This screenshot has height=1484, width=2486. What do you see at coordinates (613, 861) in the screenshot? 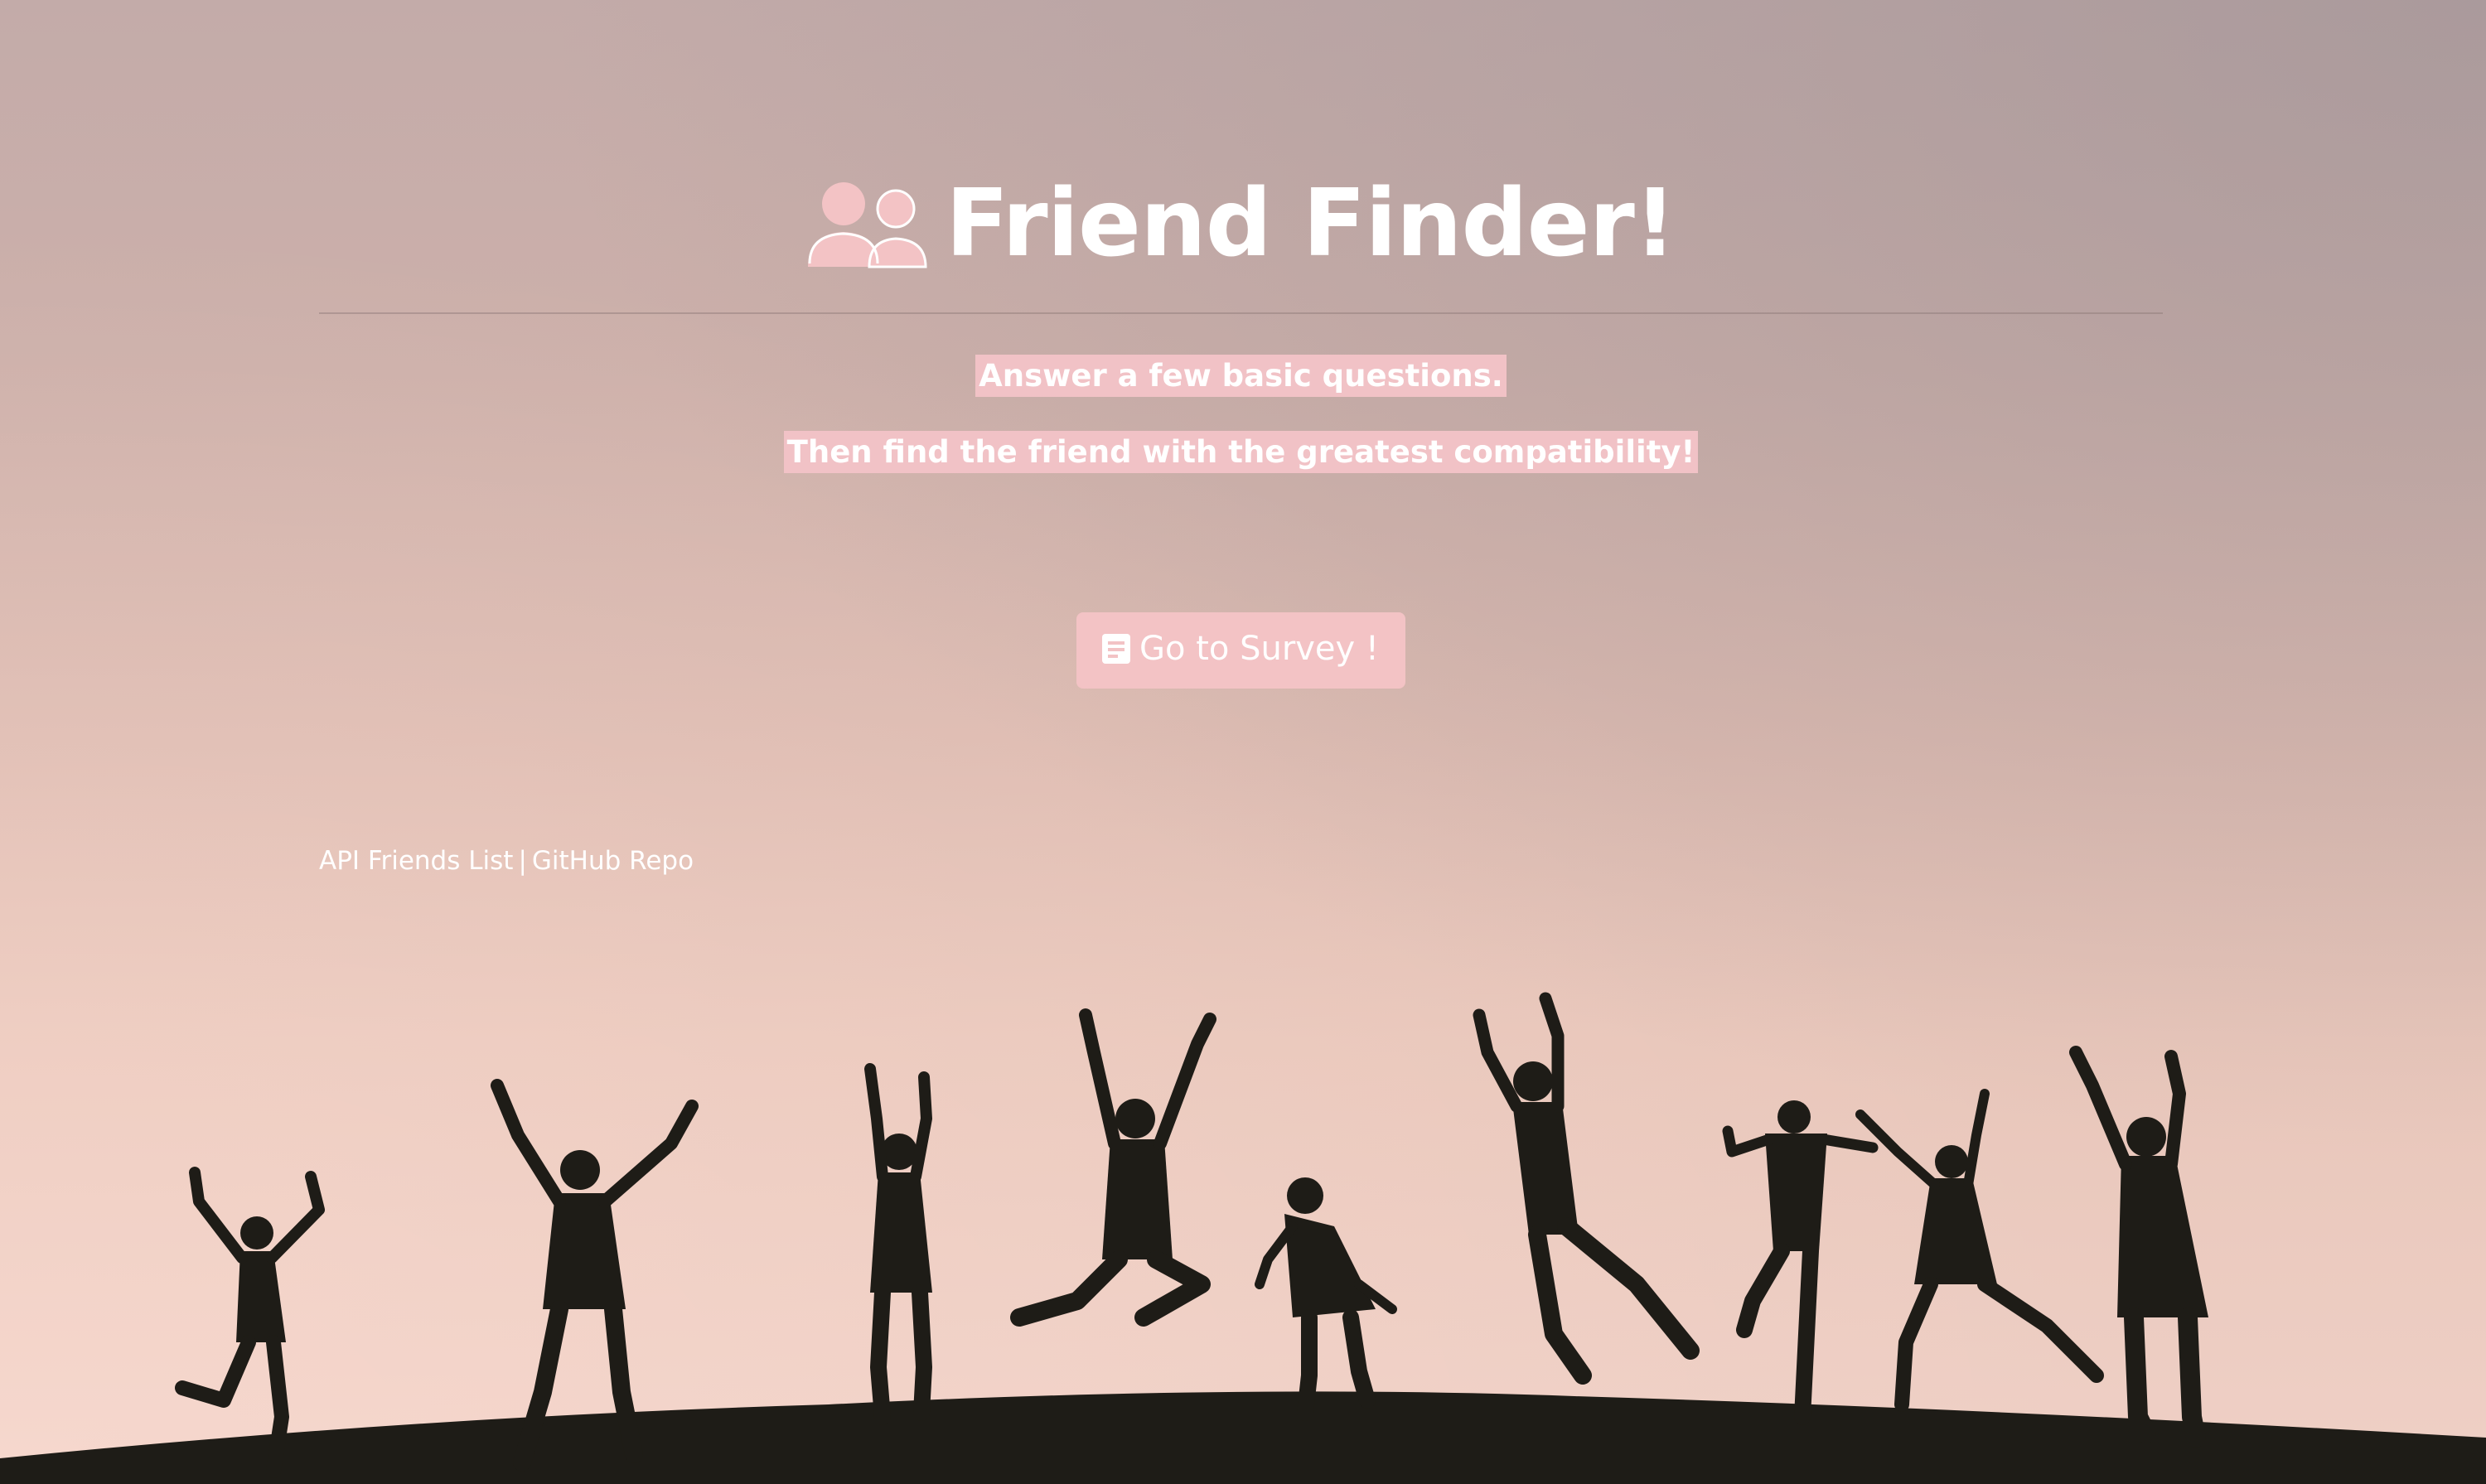
I see `github-repo-link: GitHub Repo` at bounding box center [613, 861].